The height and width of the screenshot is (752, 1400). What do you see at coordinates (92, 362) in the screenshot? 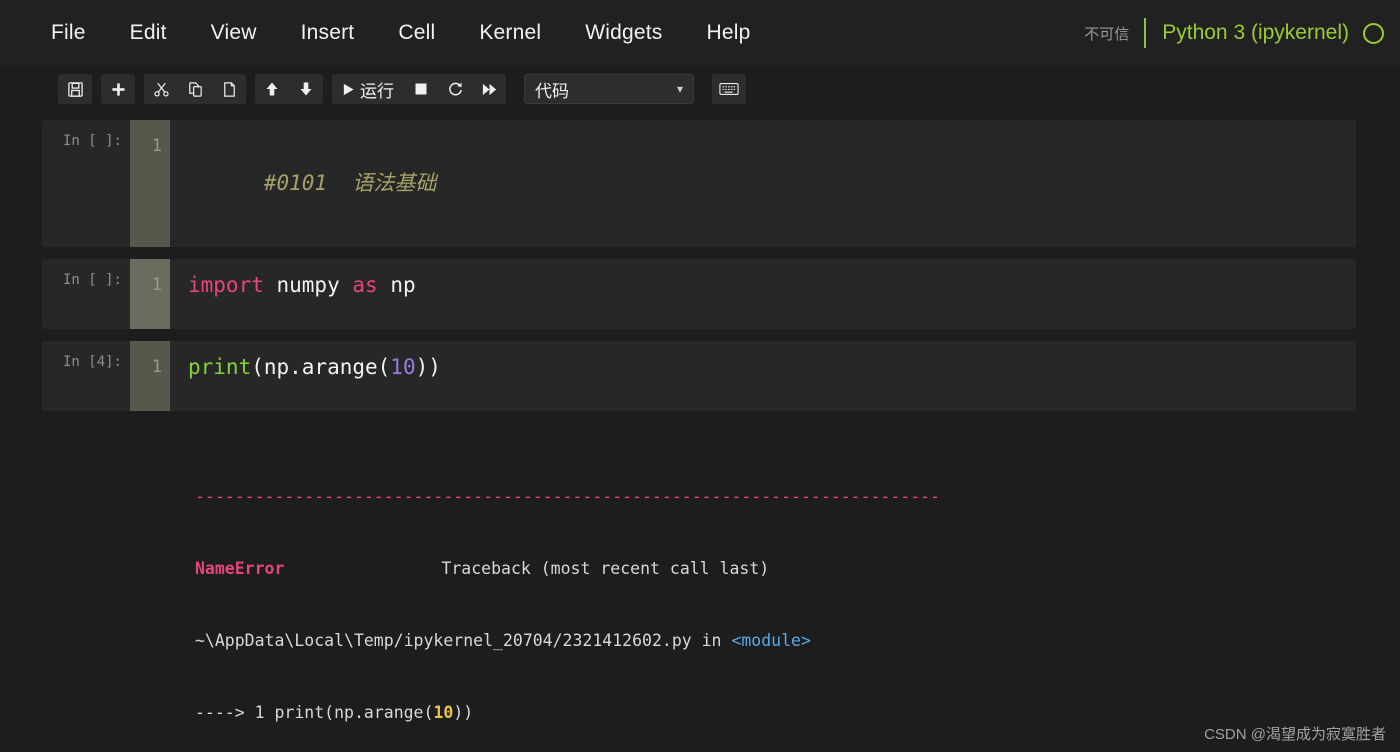
I see `cell-prompt: In [4]:` at bounding box center [92, 362].